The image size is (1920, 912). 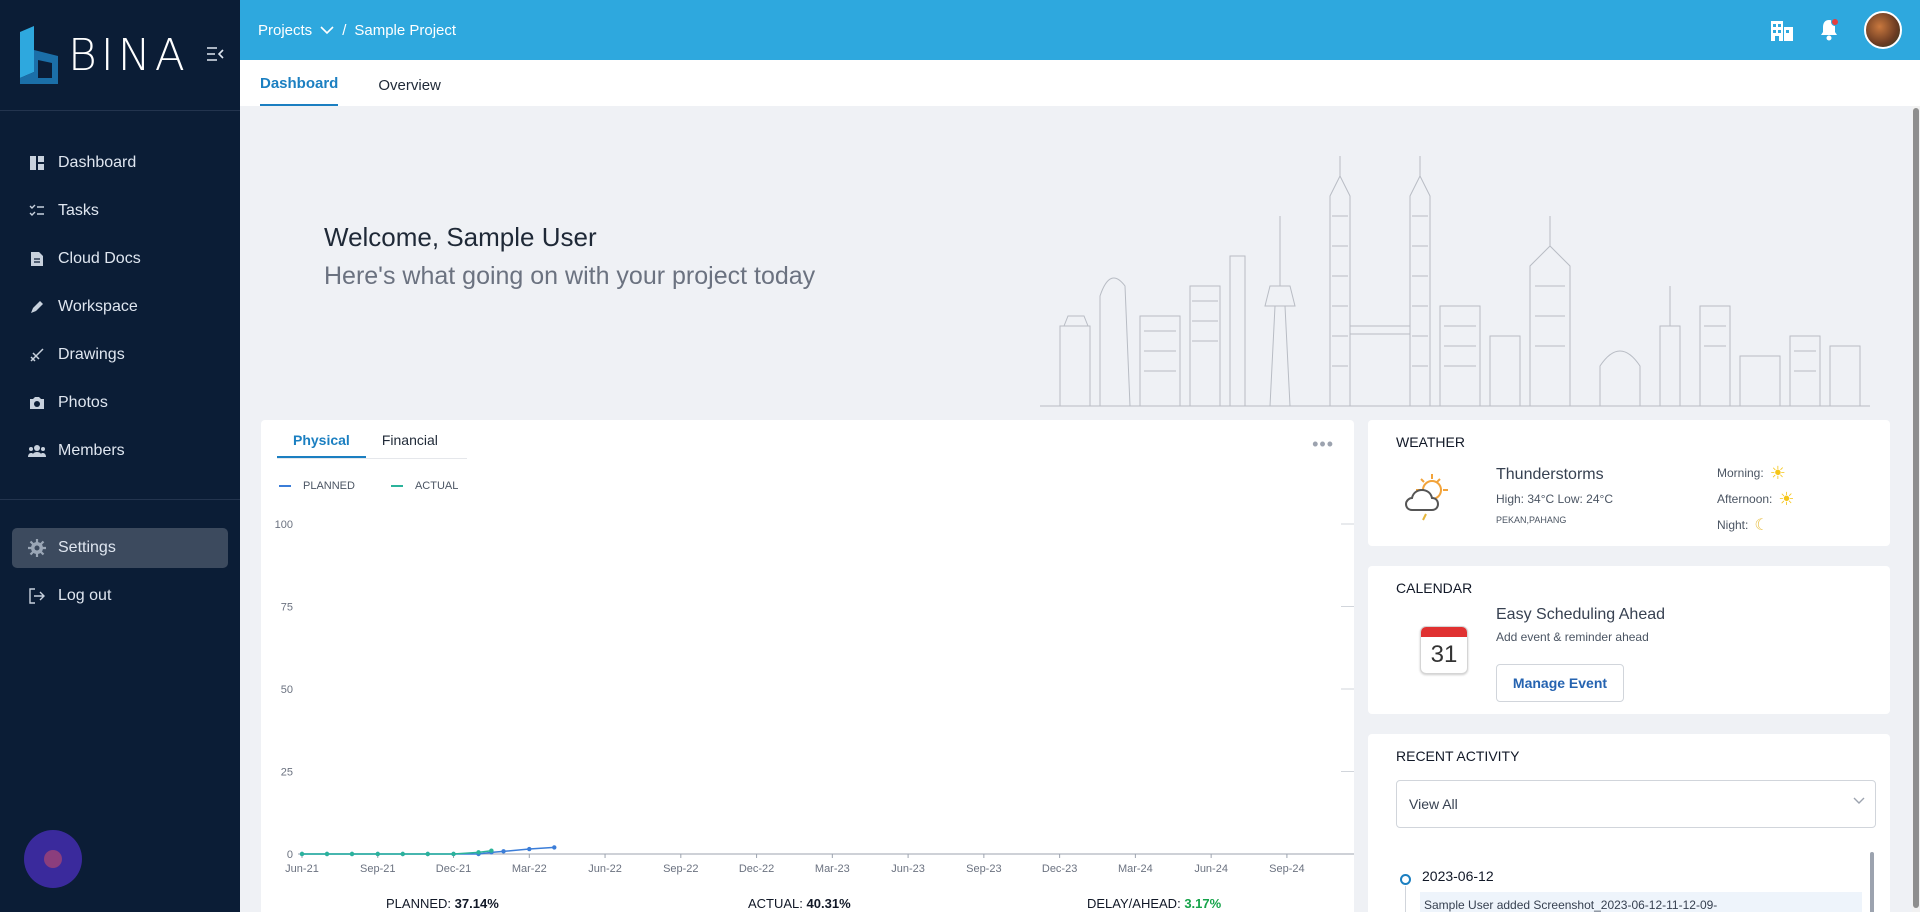 What do you see at coordinates (1323, 444) in the screenshot?
I see `more-options-icon: •••` at bounding box center [1323, 444].